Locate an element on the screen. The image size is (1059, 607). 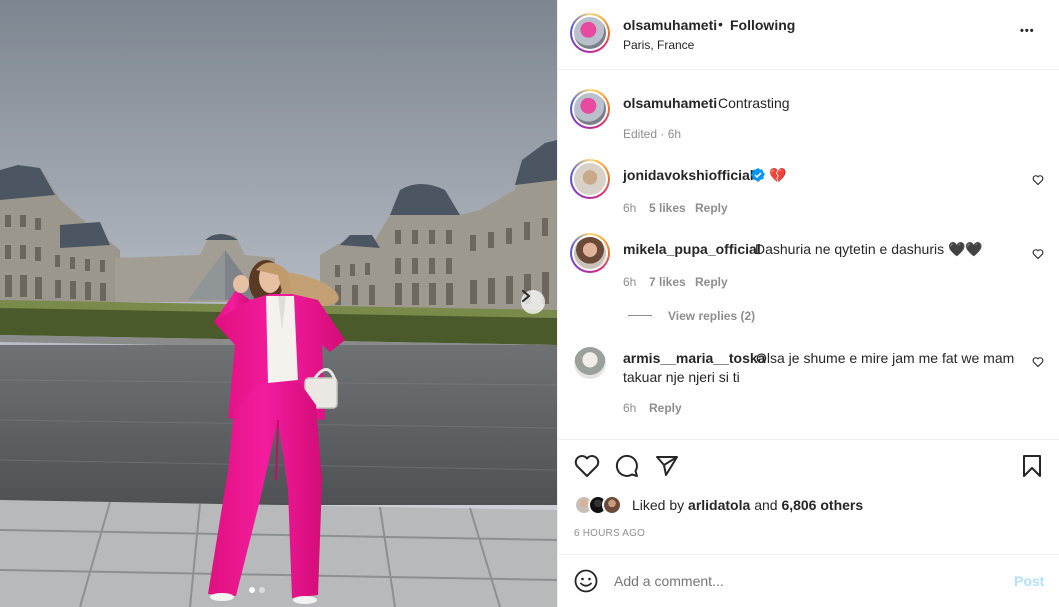
liked-by-middle: and is located at coordinates (766, 505).